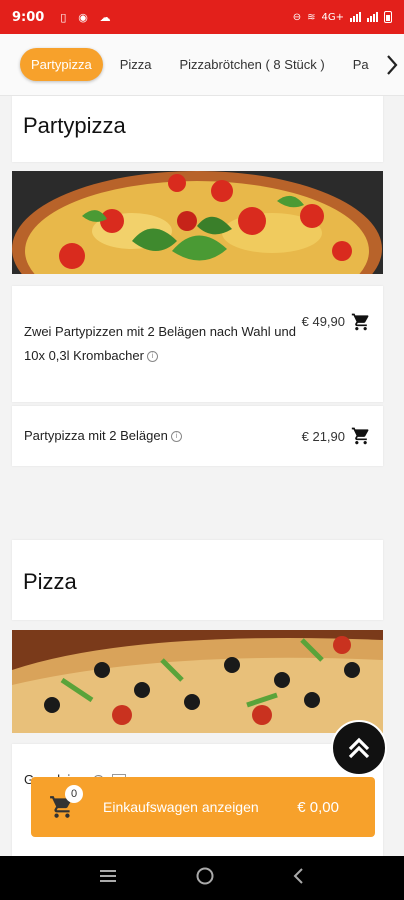 The width and height of the screenshot is (404, 900). Describe the element at coordinates (181, 807) in the screenshot. I see `cart-label: Einkaufswagen anzeigen` at that location.